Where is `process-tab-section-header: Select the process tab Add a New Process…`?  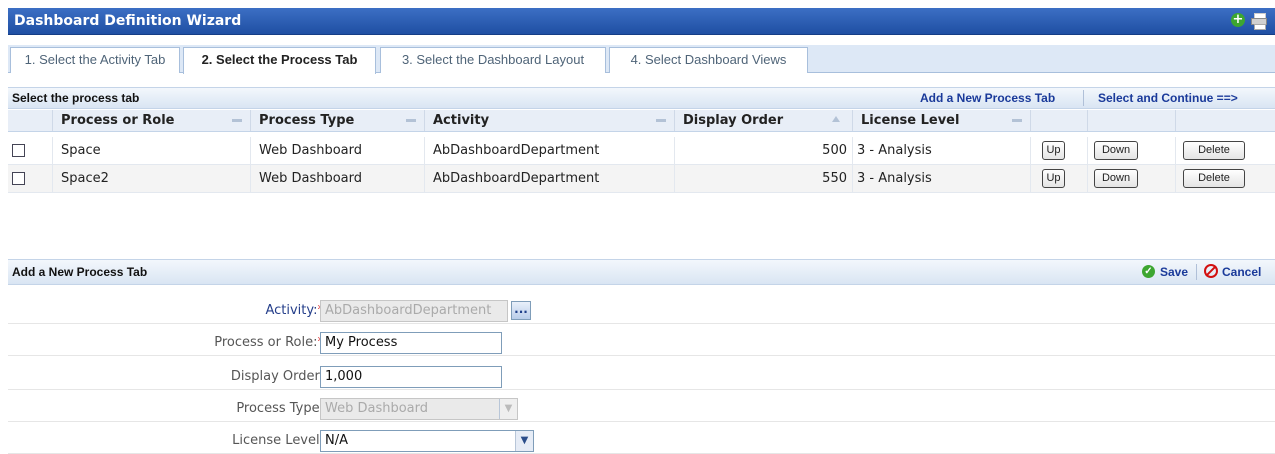
process-tab-section-header: Select the process tab Add a New Process… is located at coordinates (641, 98).